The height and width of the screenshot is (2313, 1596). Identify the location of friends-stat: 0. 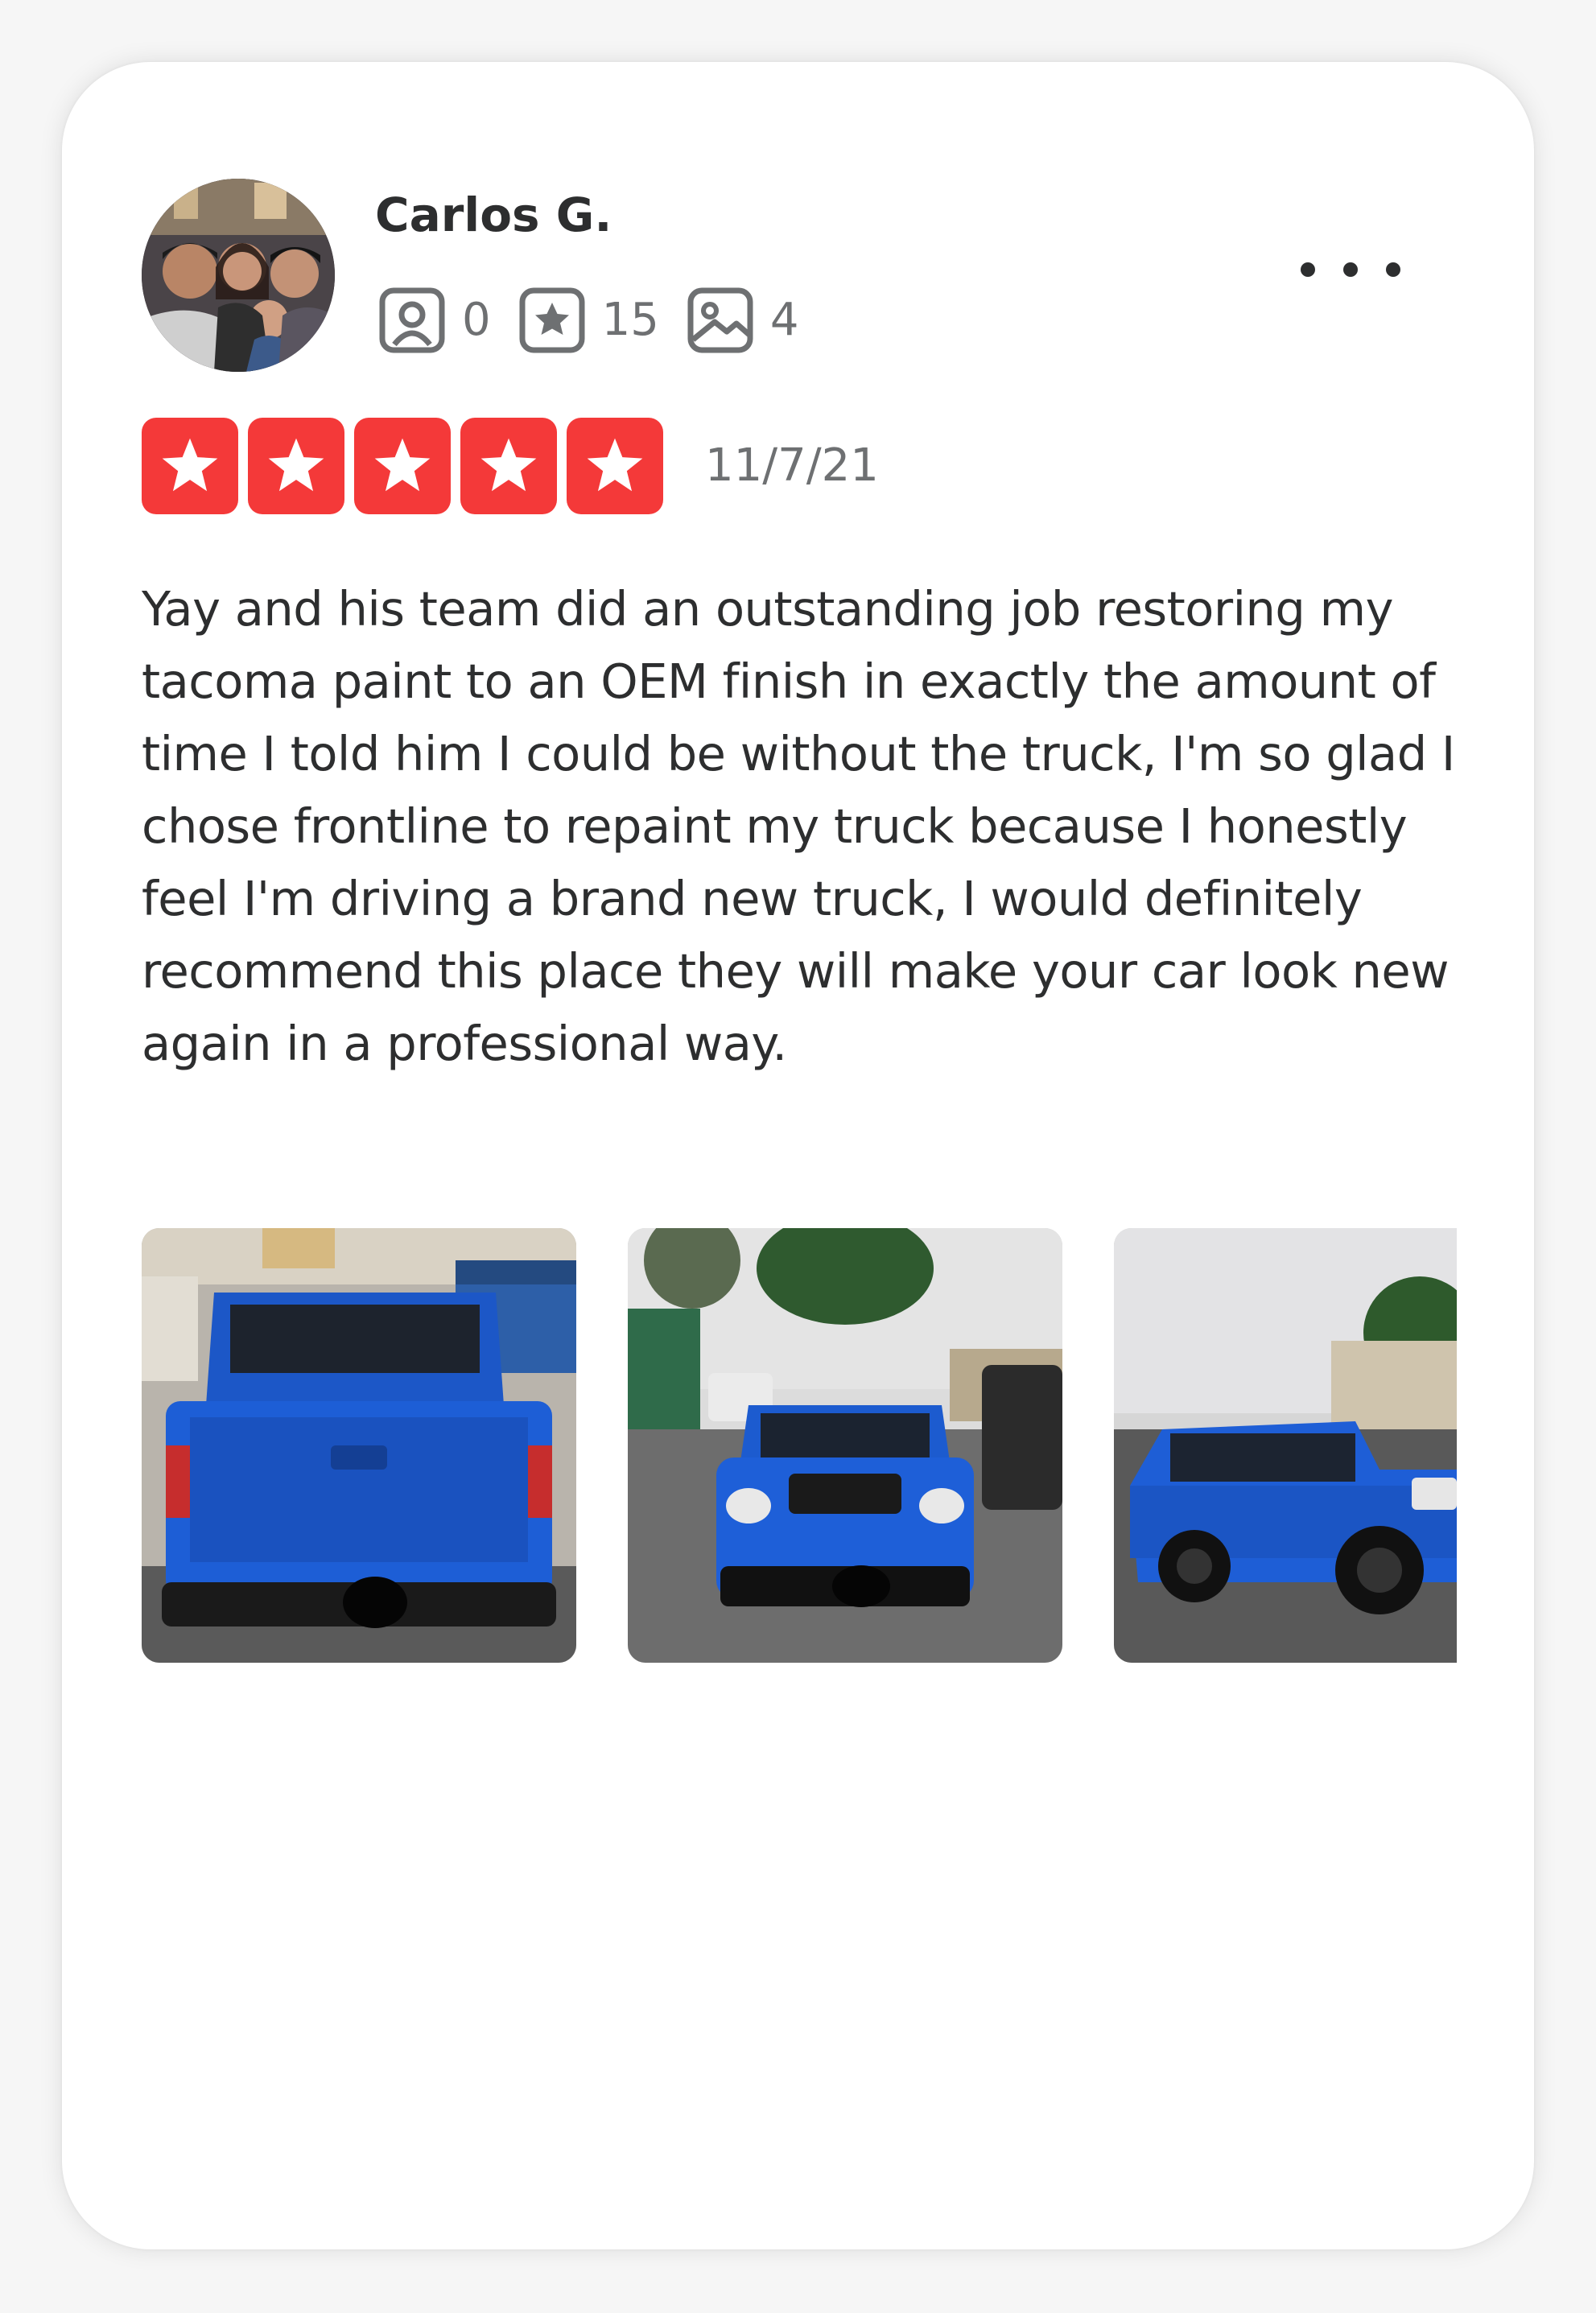
(434, 320).